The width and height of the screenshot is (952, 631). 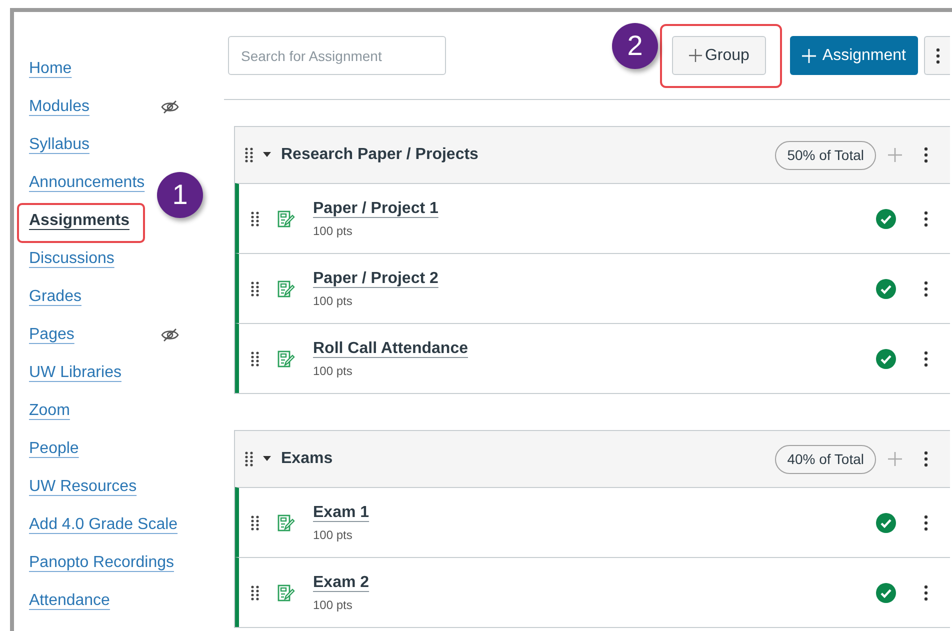 I want to click on nav-link: Announcements, so click(x=87, y=183).